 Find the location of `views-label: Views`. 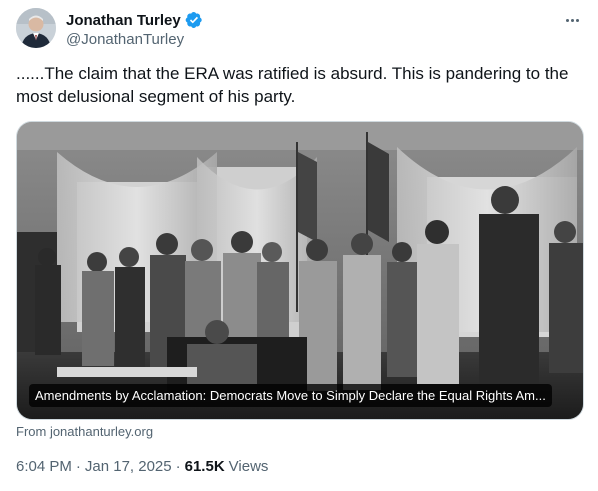

views-label: Views is located at coordinates (248, 466).